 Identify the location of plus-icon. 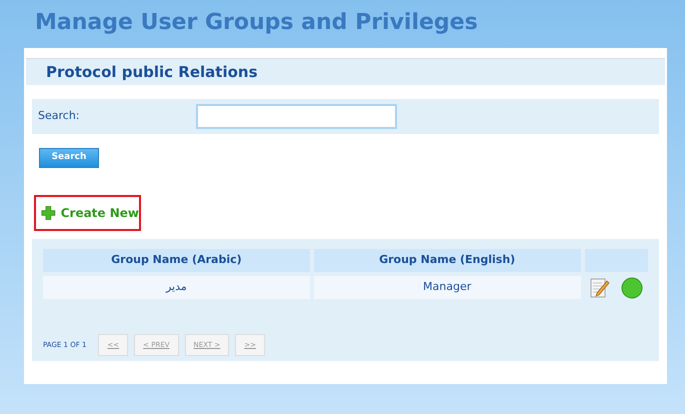
(48, 213).